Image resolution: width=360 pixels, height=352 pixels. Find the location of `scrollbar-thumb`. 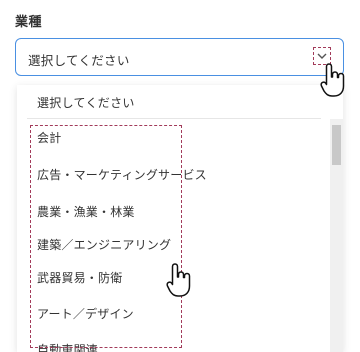

scrollbar-thumb is located at coordinates (336, 145).